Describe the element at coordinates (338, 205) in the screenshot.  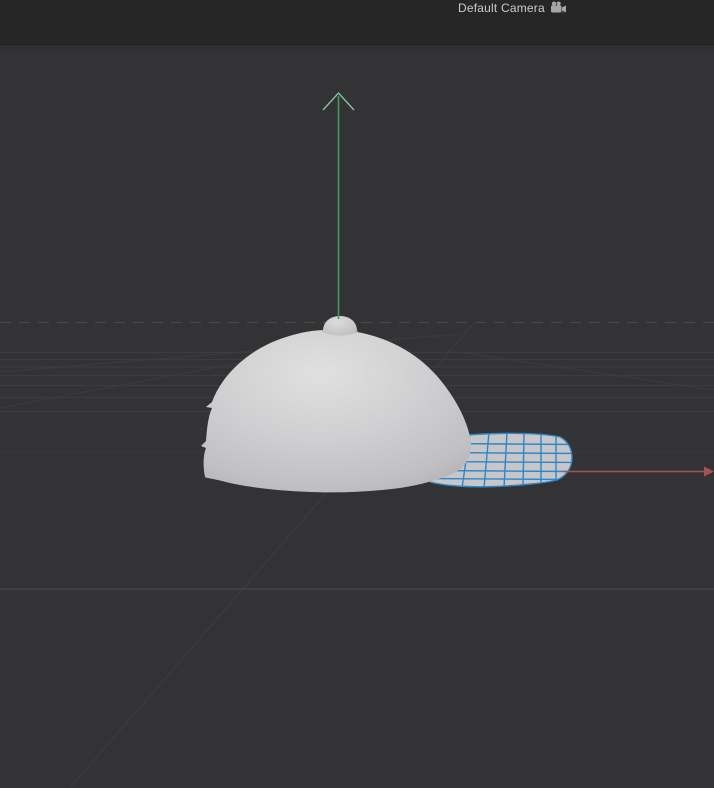
I see `y-axis-handle` at that location.